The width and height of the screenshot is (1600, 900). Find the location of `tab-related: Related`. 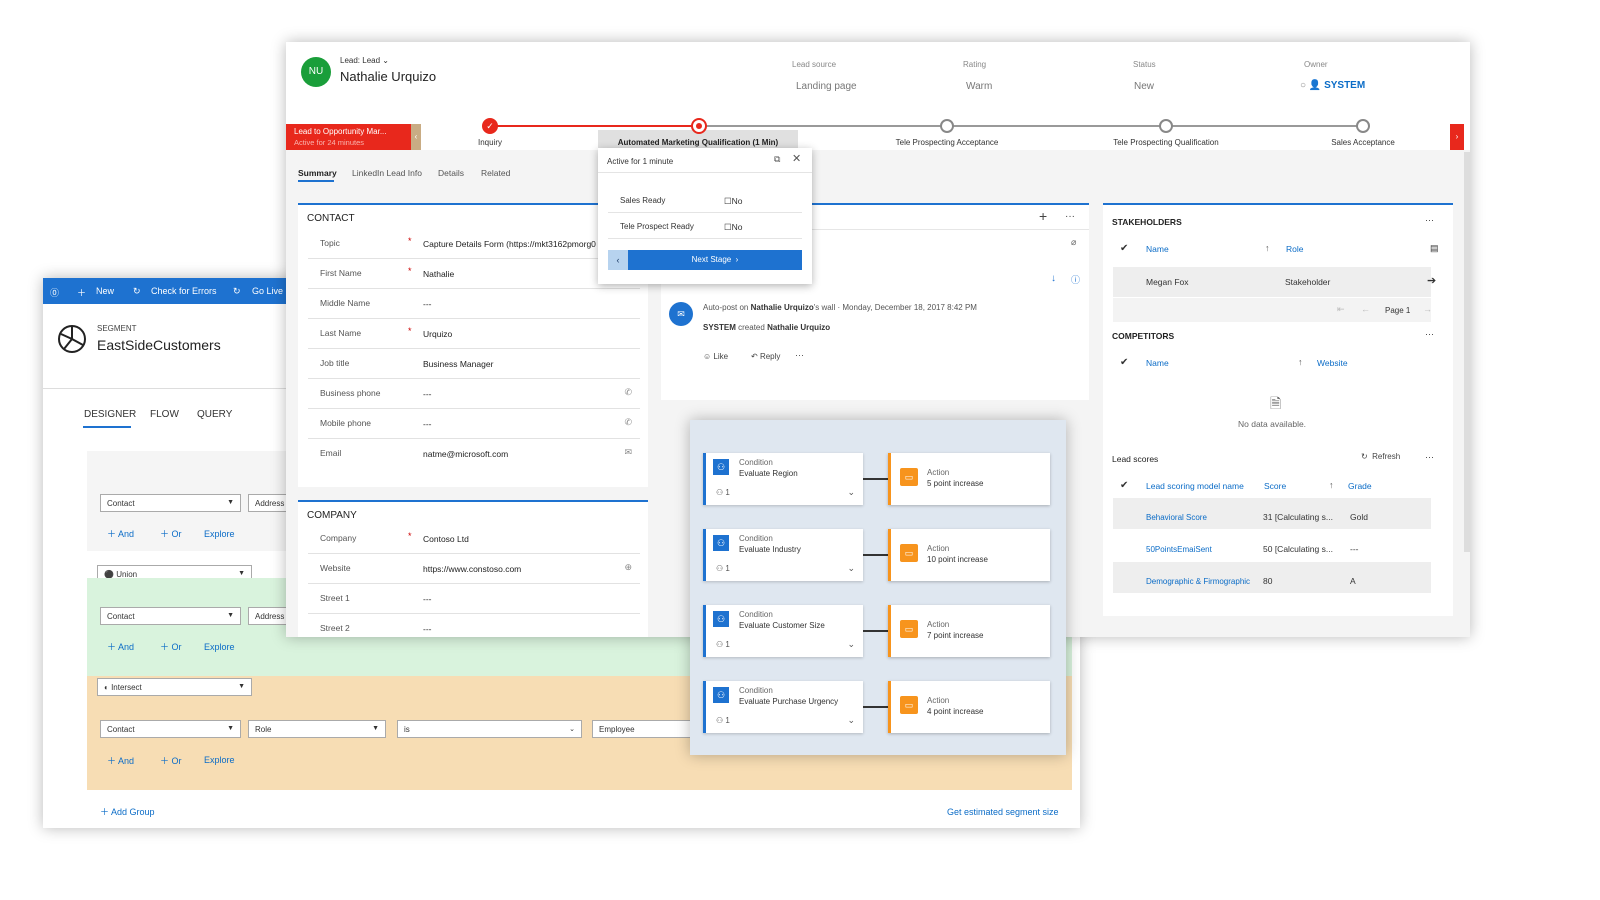

tab-related: Related is located at coordinates (495, 173).